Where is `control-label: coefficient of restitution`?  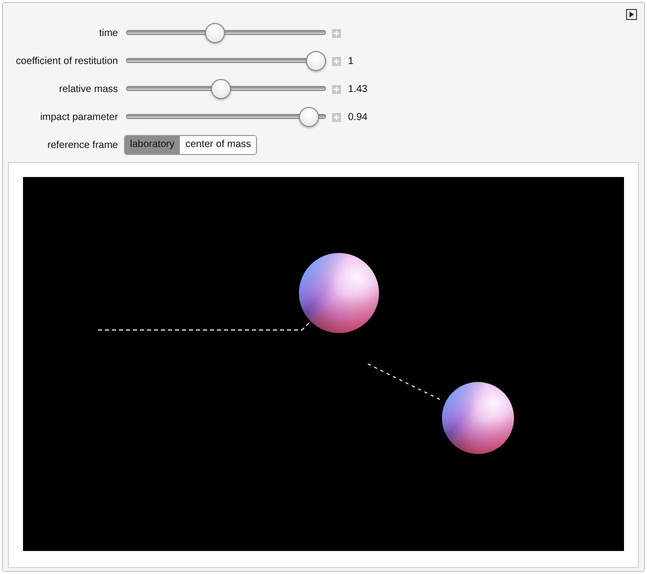
control-label: coefficient of restitution is located at coordinates (66, 61).